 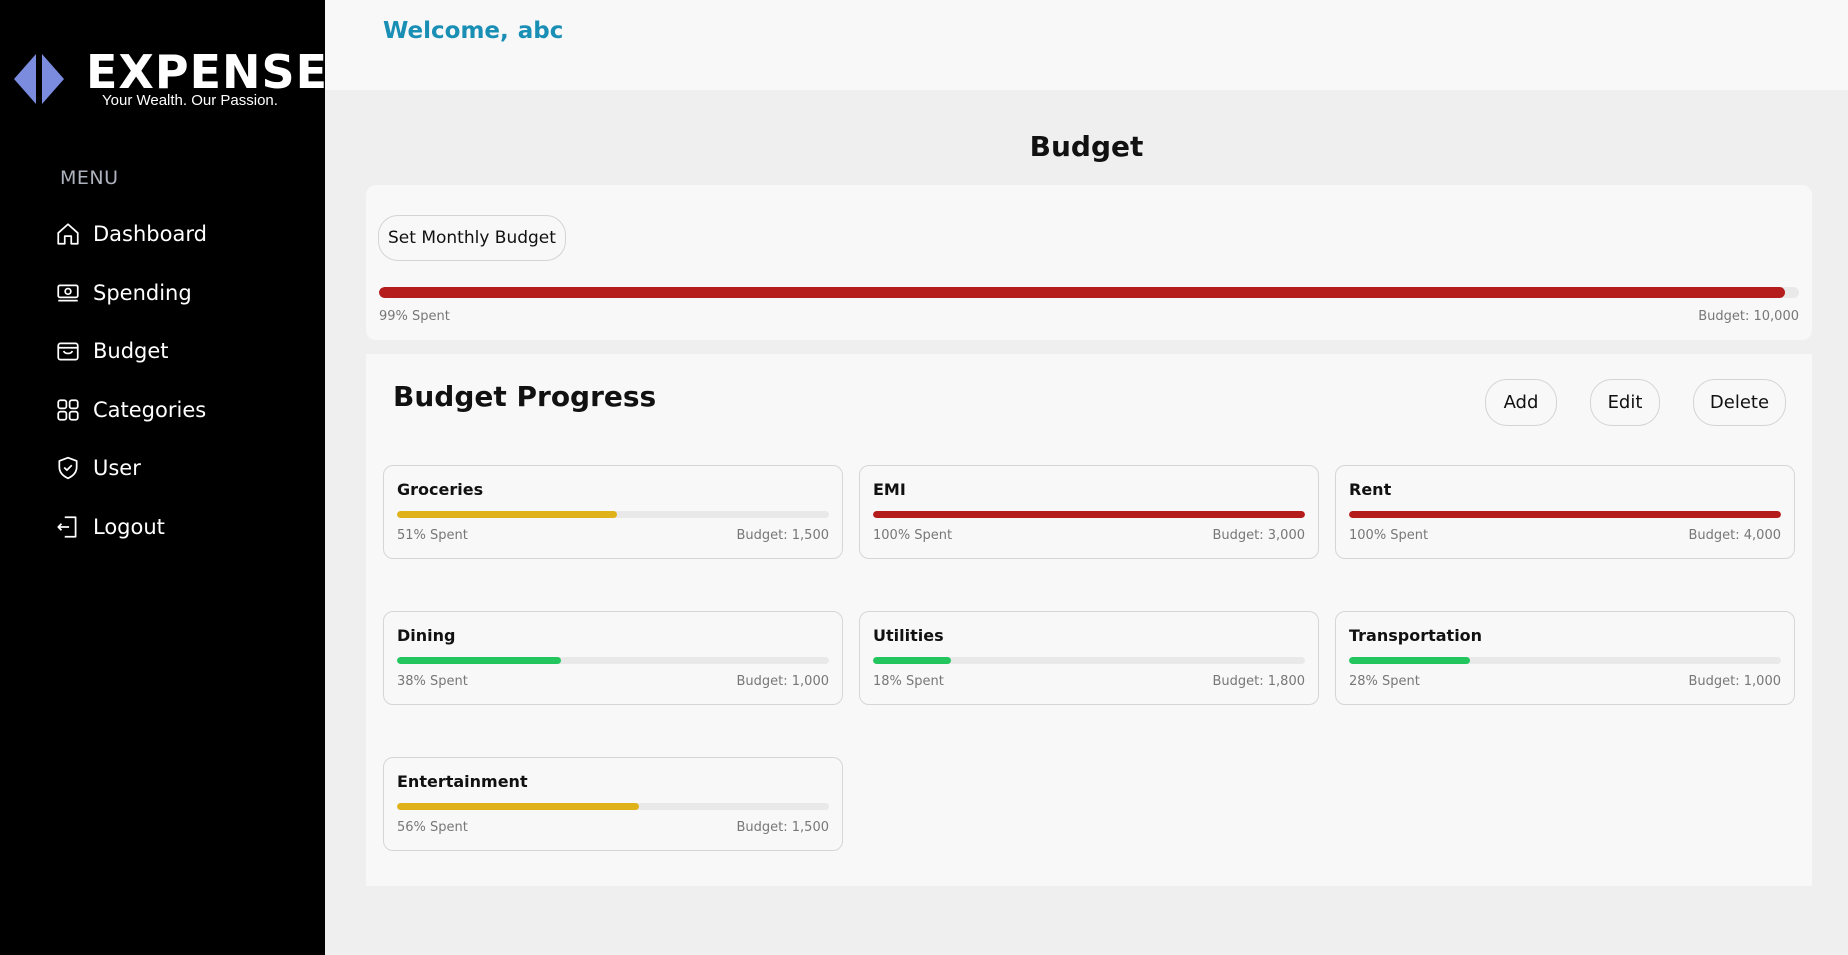 What do you see at coordinates (1416, 635) in the screenshot?
I see `category-name: Transportation` at bounding box center [1416, 635].